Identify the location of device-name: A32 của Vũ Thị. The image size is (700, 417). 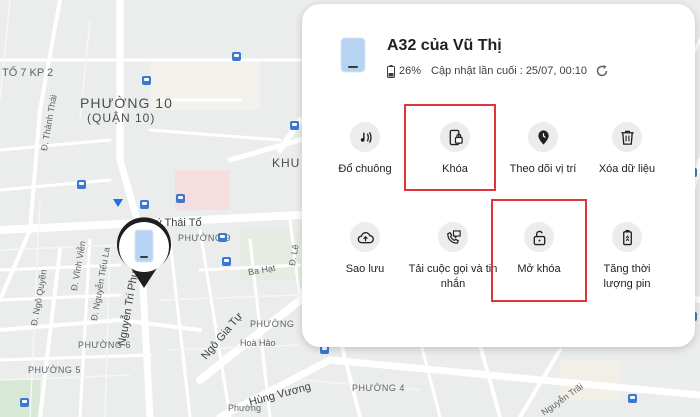
(444, 45).